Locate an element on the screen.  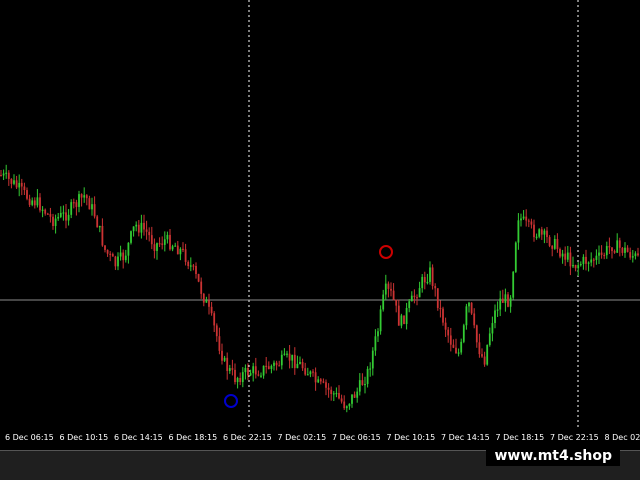
time-tick-label: 7 Dec 14:15 is located at coordinates (465, 437).